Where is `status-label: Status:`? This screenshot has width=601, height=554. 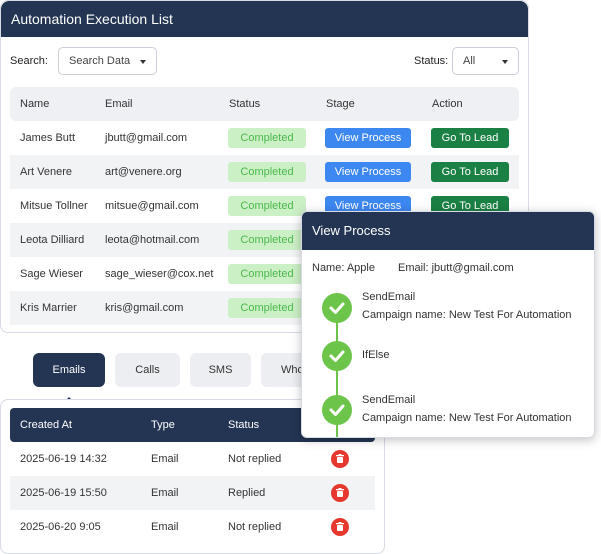 status-label: Status: is located at coordinates (431, 61).